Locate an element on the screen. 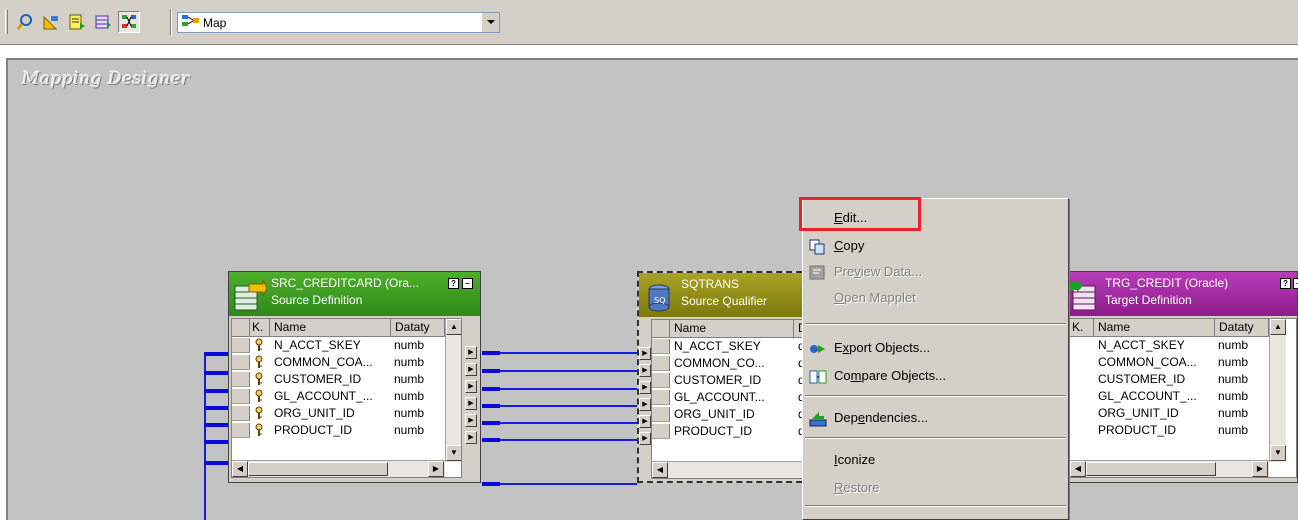 This screenshot has height=520, width=1298. qualifier-hscroll: ◀ is located at coordinates (730, 469).